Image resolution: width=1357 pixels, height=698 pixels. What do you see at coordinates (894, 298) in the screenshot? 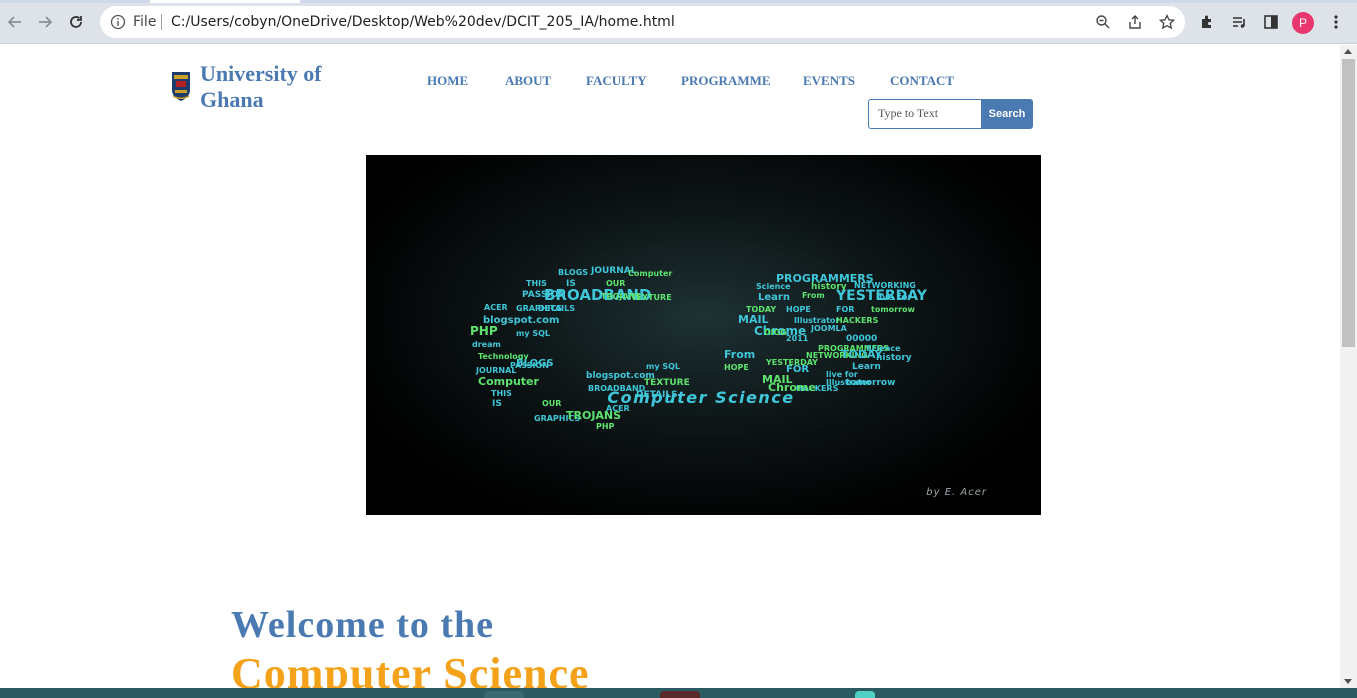
I see `hero-cloud-word: live for` at bounding box center [894, 298].